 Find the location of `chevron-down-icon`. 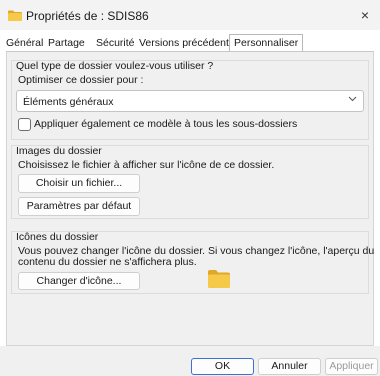

chevron-down-icon is located at coordinates (352, 100).